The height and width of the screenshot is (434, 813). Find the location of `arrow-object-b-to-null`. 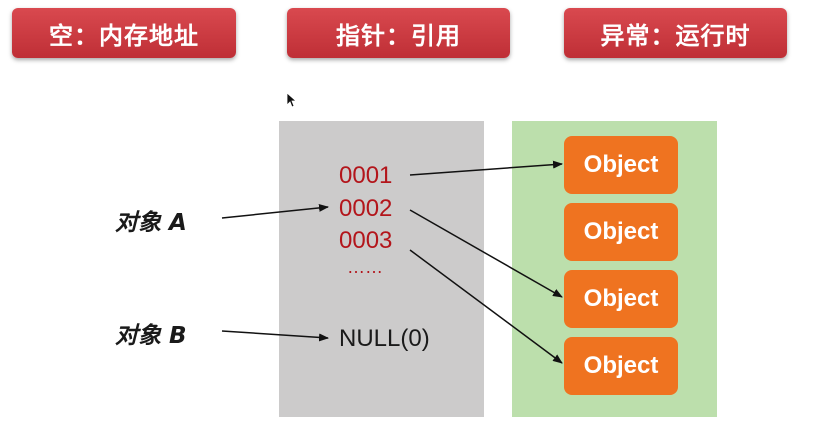

arrow-object-b-to-null is located at coordinates (275, 336).